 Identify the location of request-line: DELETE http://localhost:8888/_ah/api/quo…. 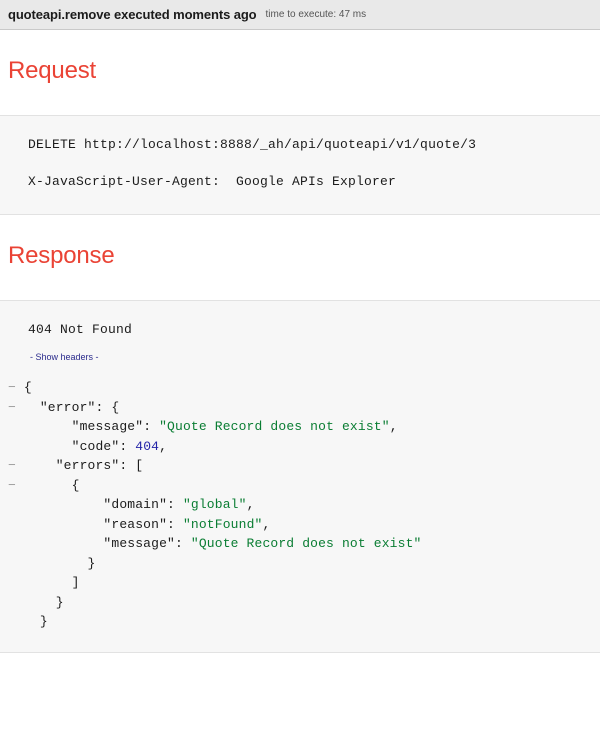
(252, 144).